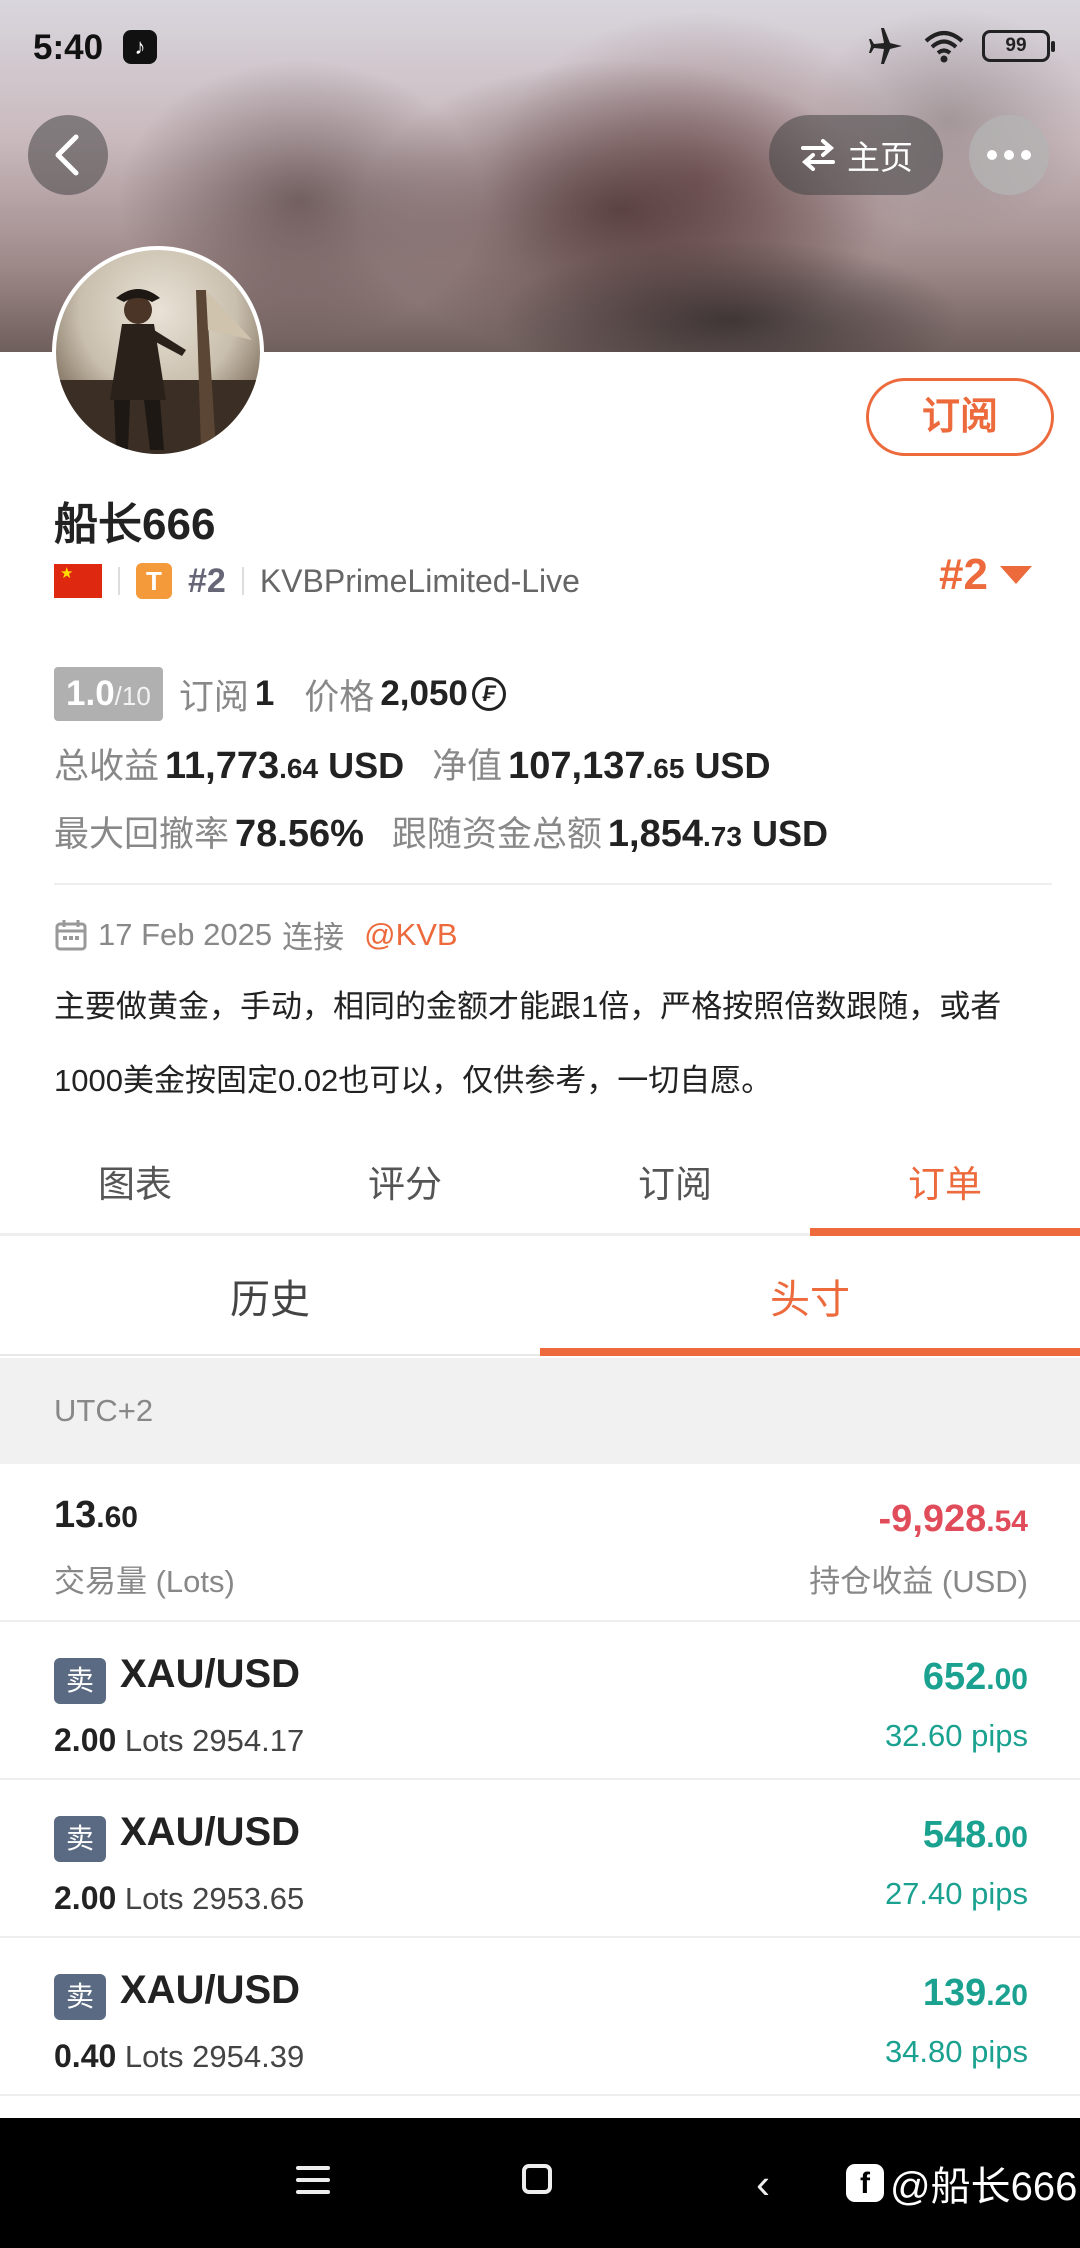  What do you see at coordinates (424, 693) in the screenshot?
I see `price-value: 2,050` at bounding box center [424, 693].